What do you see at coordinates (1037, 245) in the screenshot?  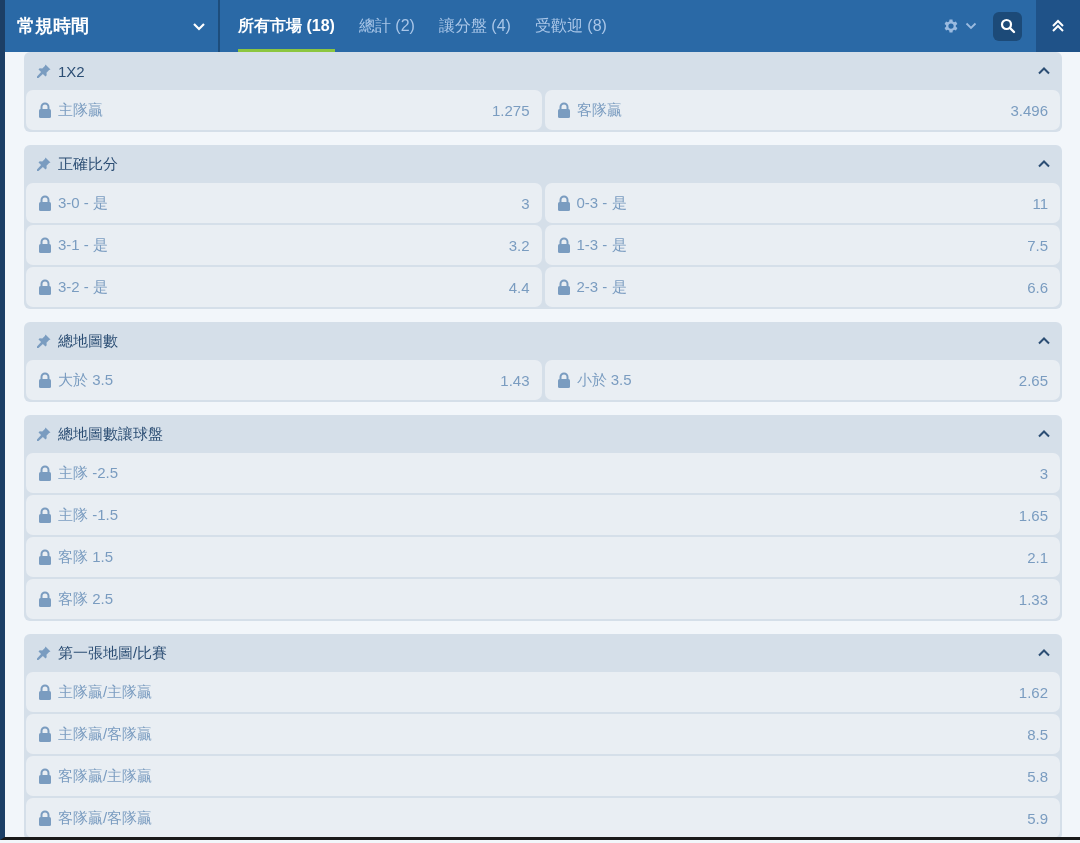 I see `odds-value: 7.5` at bounding box center [1037, 245].